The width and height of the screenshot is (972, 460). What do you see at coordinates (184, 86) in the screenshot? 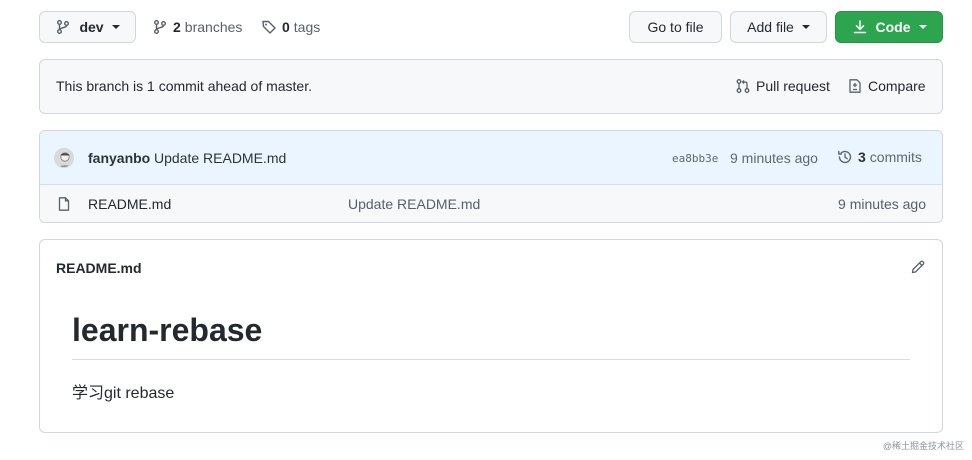
I see `branch-status-message: This branch is 1 commit ahead of master.` at bounding box center [184, 86].